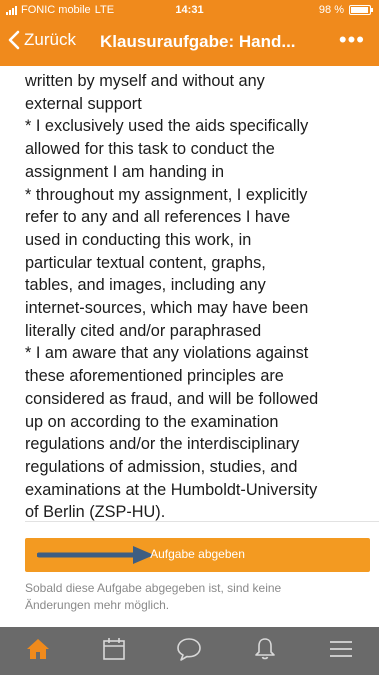  I want to click on more-options-button: •••, so click(352, 40).